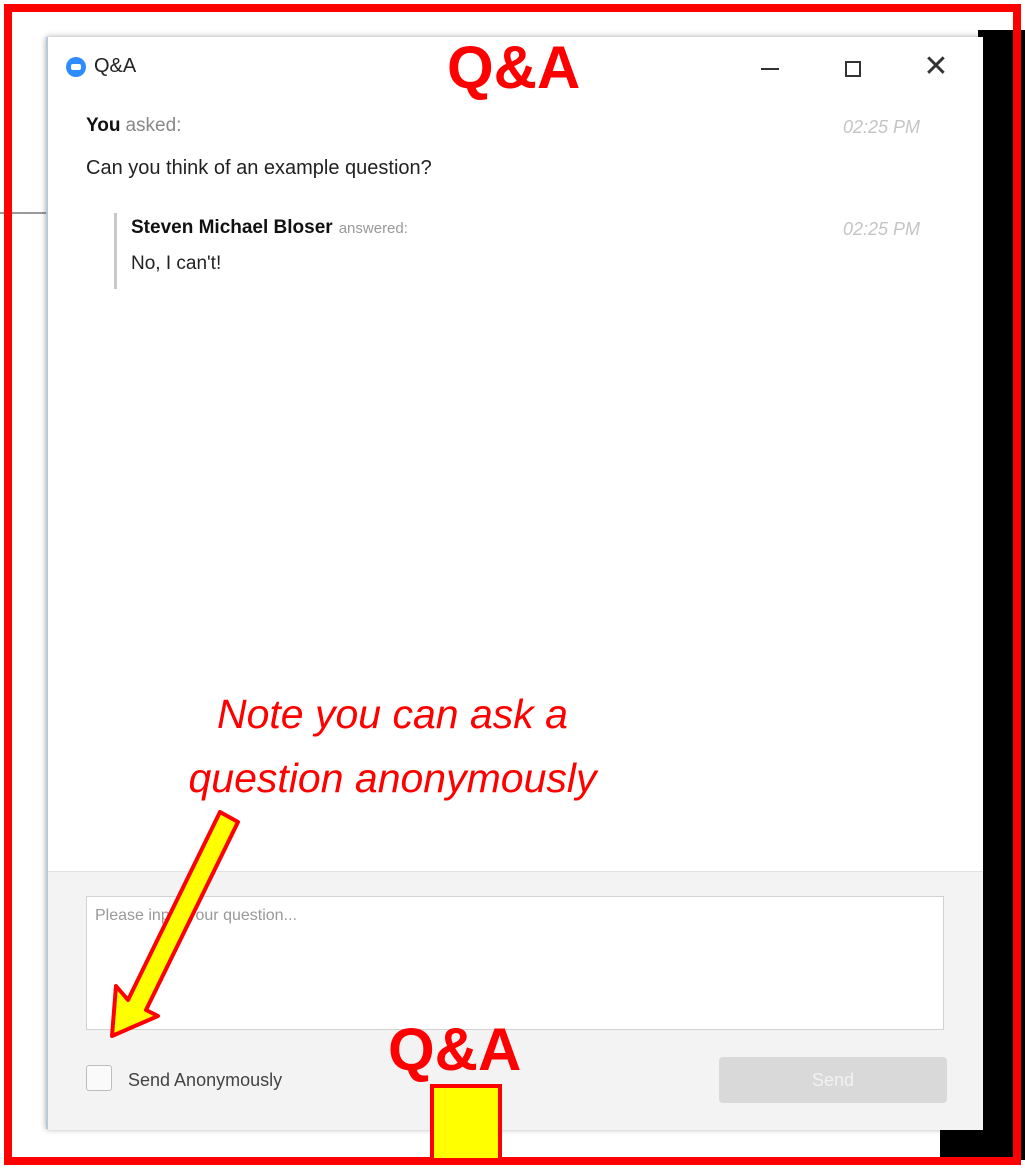 The width and height of the screenshot is (1025, 1169). What do you see at coordinates (853, 67) in the screenshot?
I see `maximize-icon` at bounding box center [853, 67].